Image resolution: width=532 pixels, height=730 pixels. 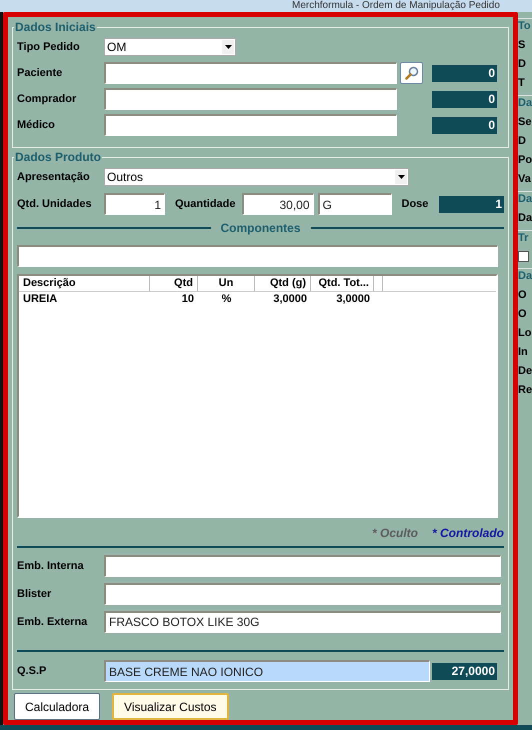 What do you see at coordinates (396, 6) in the screenshot?
I see `window-title: Merchformula - Ordem de Manipulação Pedido` at bounding box center [396, 6].